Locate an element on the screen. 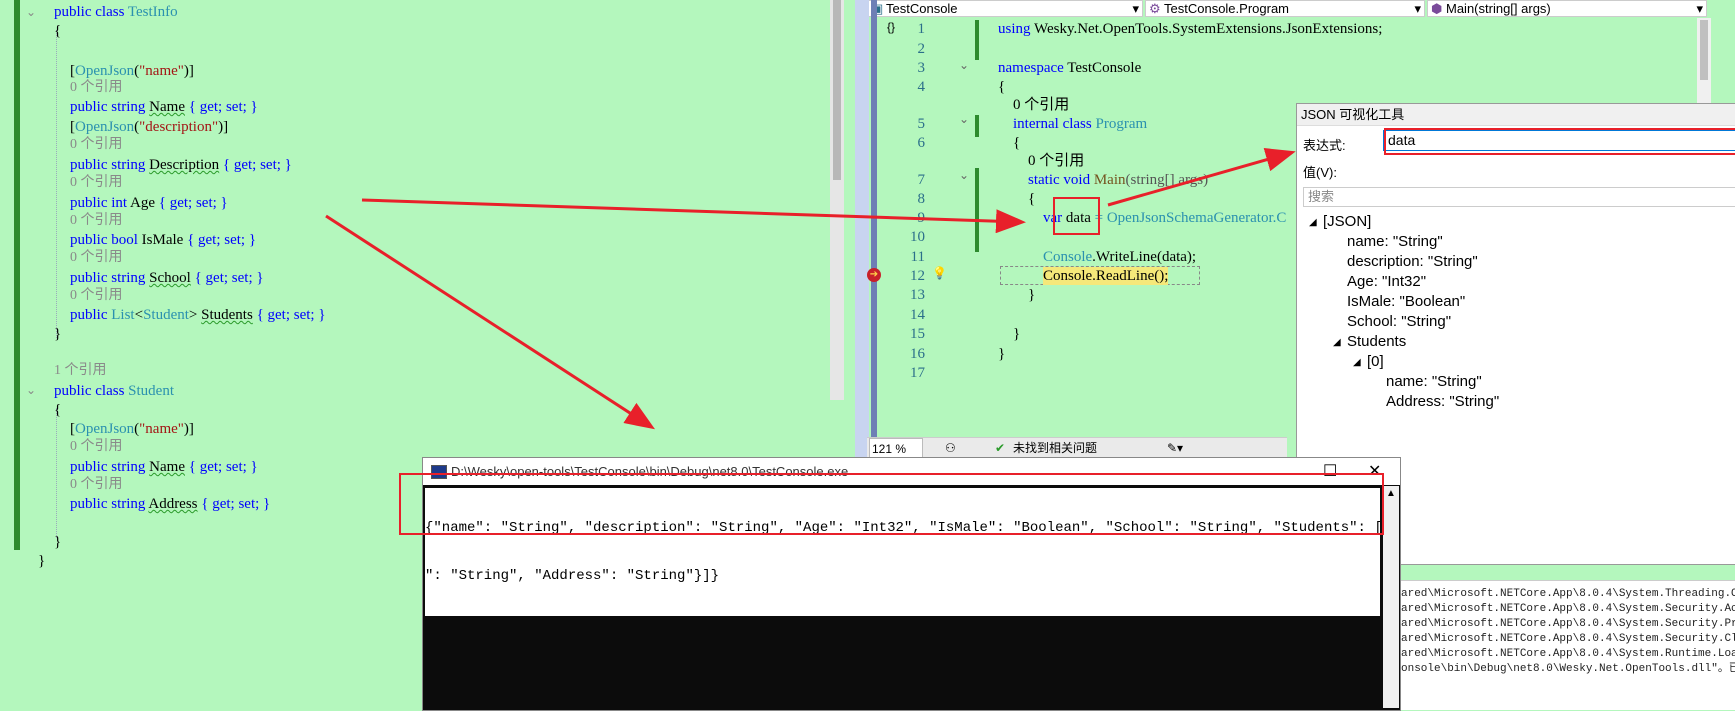 The height and width of the screenshot is (711, 1735). window-title: JSON 可视化工具 is located at coordinates (1516, 115).